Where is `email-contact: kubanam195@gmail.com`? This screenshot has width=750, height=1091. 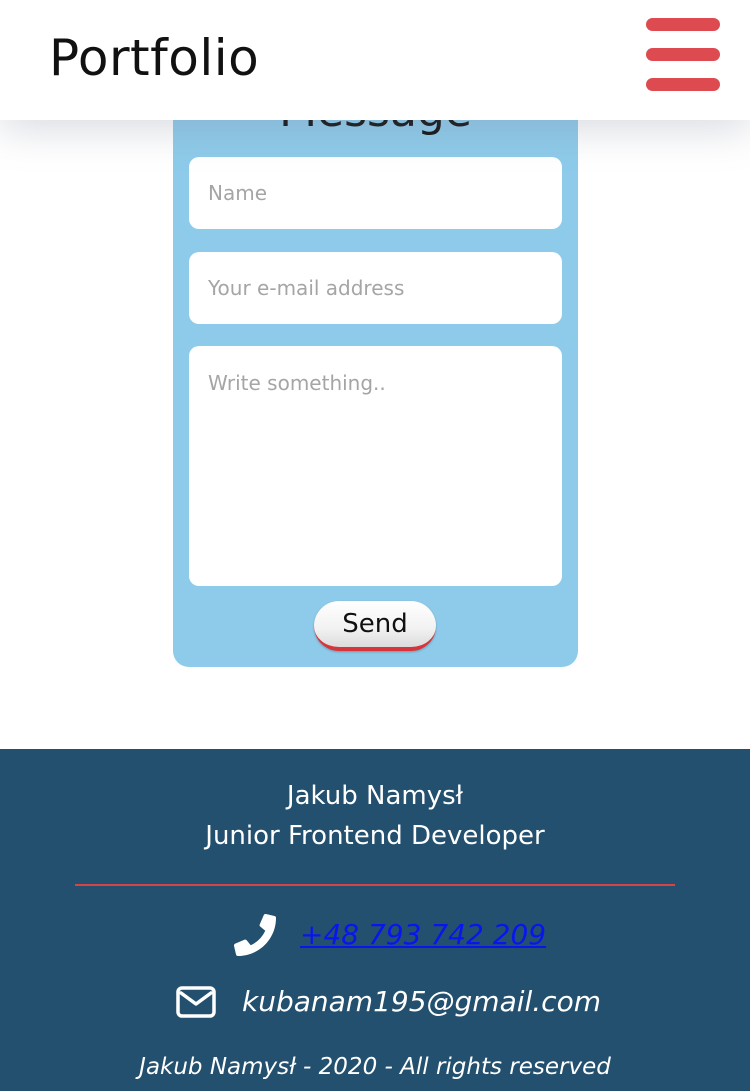
email-contact: kubanam195@gmail.com is located at coordinates (375, 1003).